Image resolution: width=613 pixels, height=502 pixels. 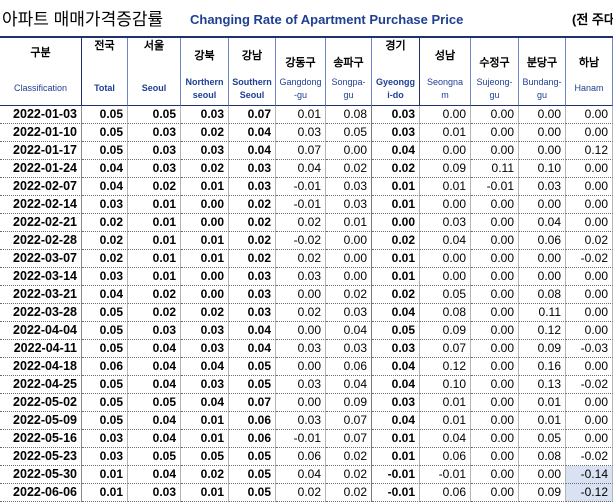 What do you see at coordinates (154, 403) in the screenshot?
I see `cell-seoul: 0.05` at bounding box center [154, 403].